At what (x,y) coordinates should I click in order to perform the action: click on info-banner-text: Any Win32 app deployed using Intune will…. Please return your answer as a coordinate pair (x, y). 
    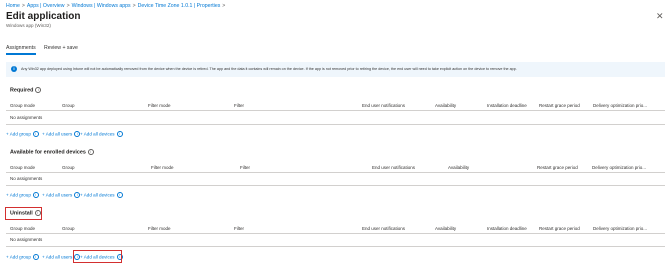
    Looking at the image, I should click on (269, 69).